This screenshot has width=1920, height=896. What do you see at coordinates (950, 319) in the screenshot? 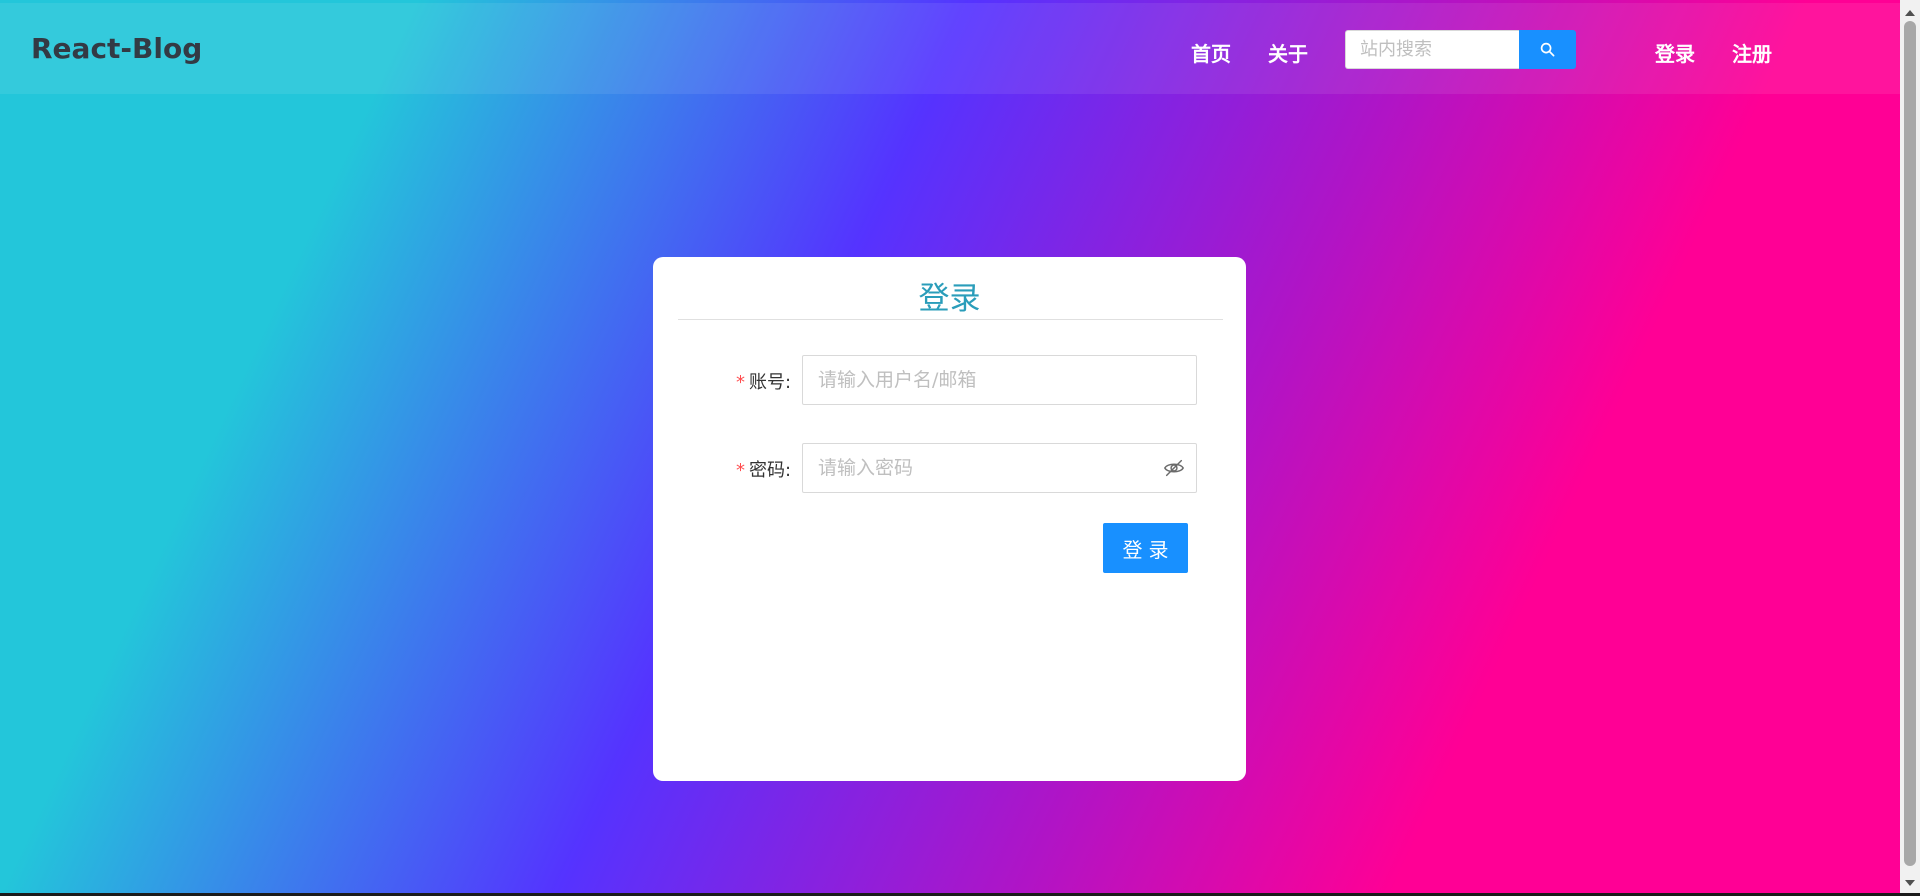
I see `title-divider` at bounding box center [950, 319].